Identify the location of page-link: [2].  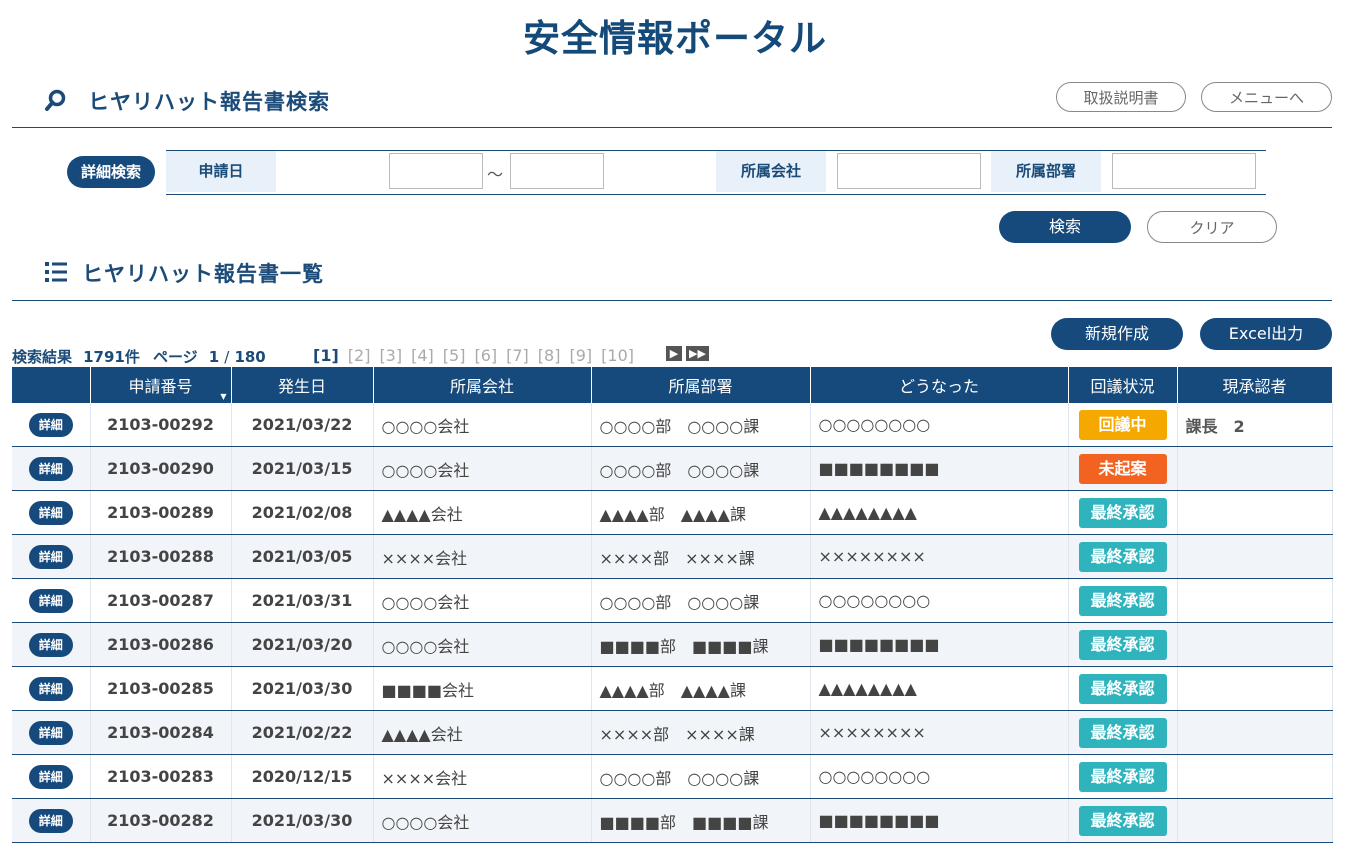
(359, 355).